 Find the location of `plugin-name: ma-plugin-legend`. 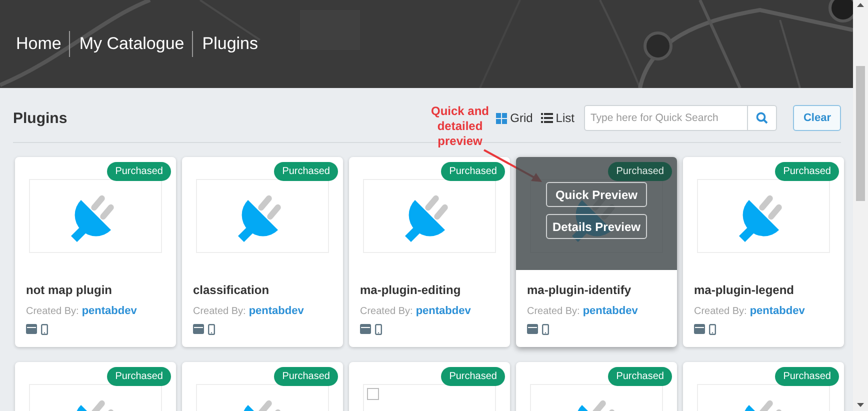

plugin-name: ma-plugin-legend is located at coordinates (744, 290).